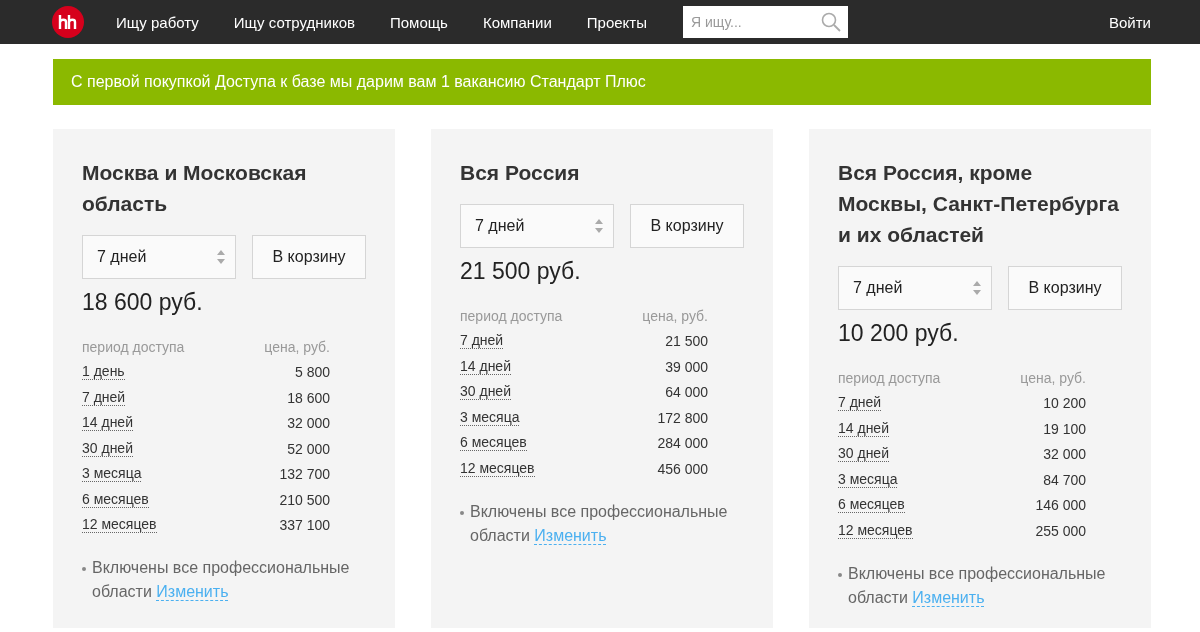  What do you see at coordinates (682, 417) in the screenshot?
I see `price-value: 172 800` at bounding box center [682, 417].